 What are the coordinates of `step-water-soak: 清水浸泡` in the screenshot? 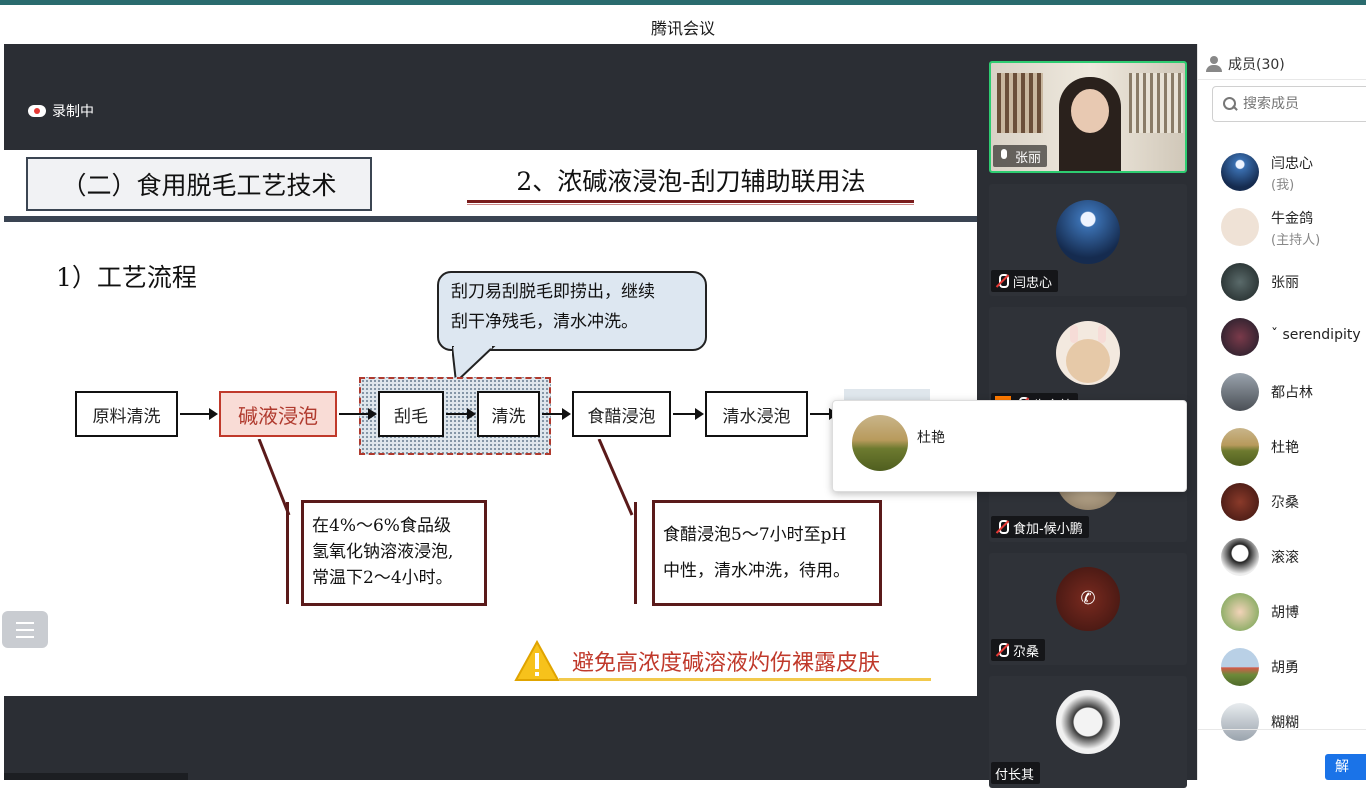 It's located at (756, 414).